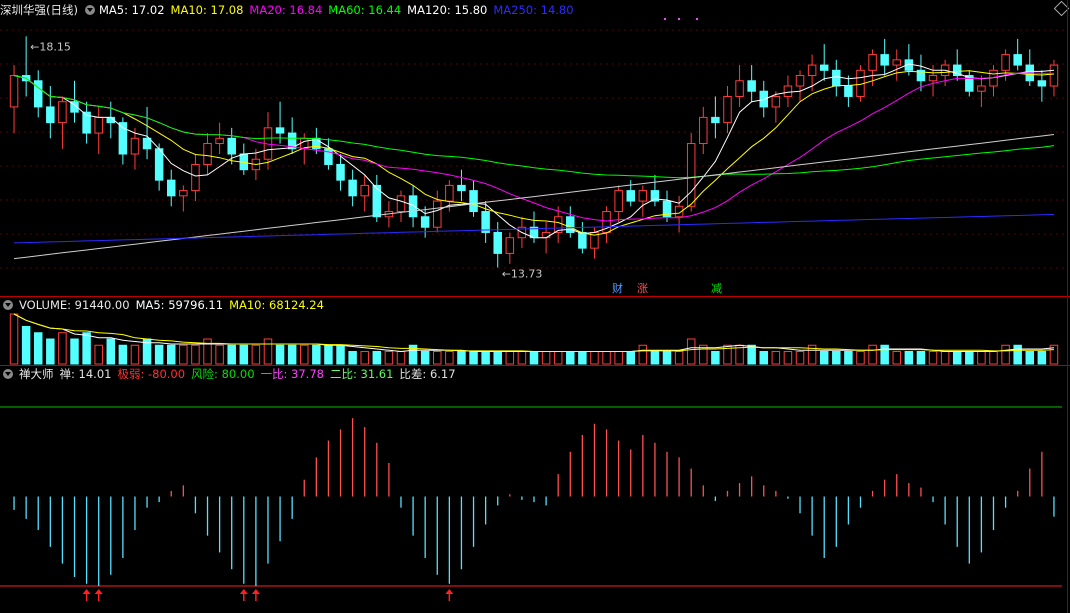 This screenshot has height=613, width=1070. What do you see at coordinates (50, 46) in the screenshot?
I see `high-price-label: ←18.15` at bounding box center [50, 46].